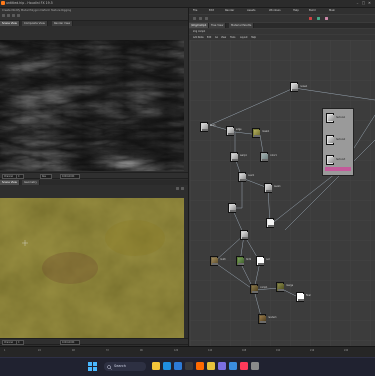 The image size is (375, 376). What do you see at coordinates (211, 10) in the screenshot?
I see `menu-edit: Edit` at bounding box center [211, 10].